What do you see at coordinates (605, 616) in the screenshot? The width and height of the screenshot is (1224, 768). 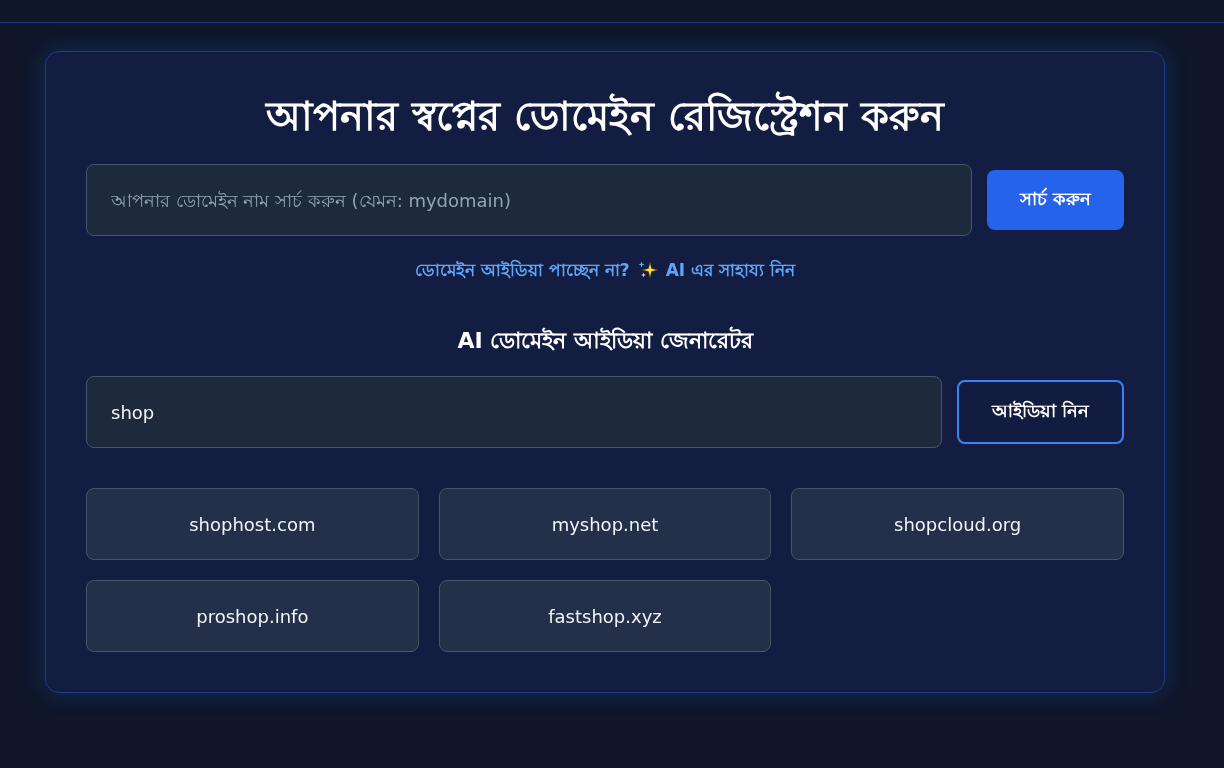 I see `domain-suggestion-card: fastshop.xyz` at bounding box center [605, 616].